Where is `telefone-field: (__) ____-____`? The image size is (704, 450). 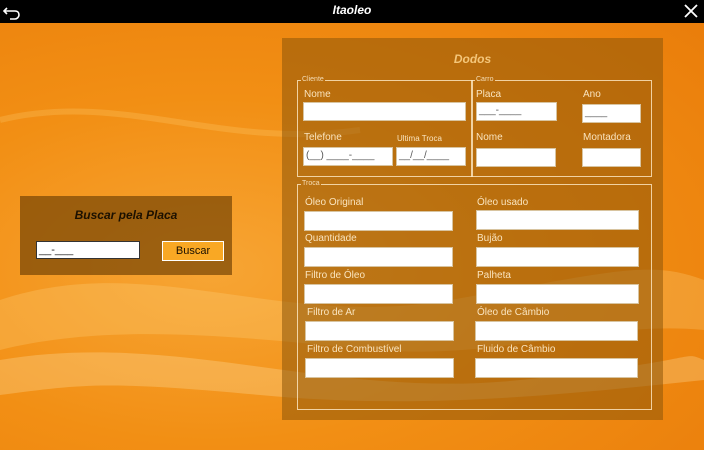 telefone-field: (__) ____-____ is located at coordinates (348, 156).